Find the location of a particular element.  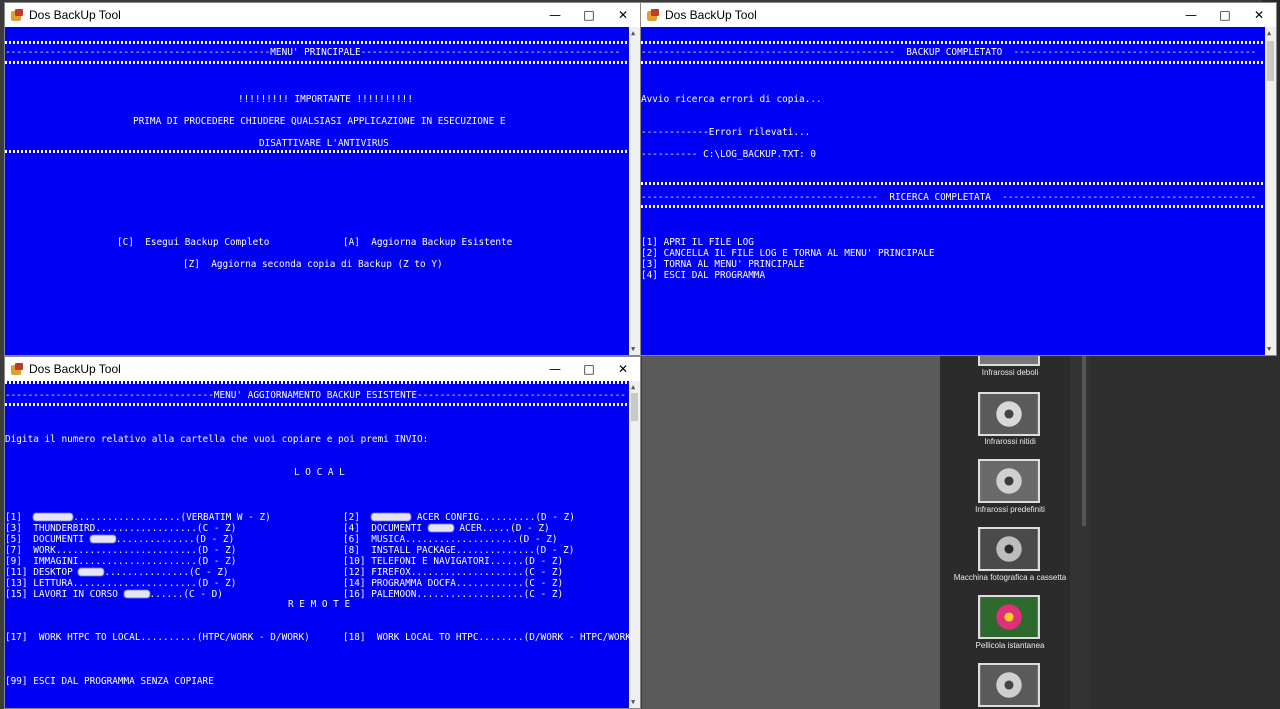

menu-option: [1] APRI IL FILE LOG is located at coordinates (697, 242).